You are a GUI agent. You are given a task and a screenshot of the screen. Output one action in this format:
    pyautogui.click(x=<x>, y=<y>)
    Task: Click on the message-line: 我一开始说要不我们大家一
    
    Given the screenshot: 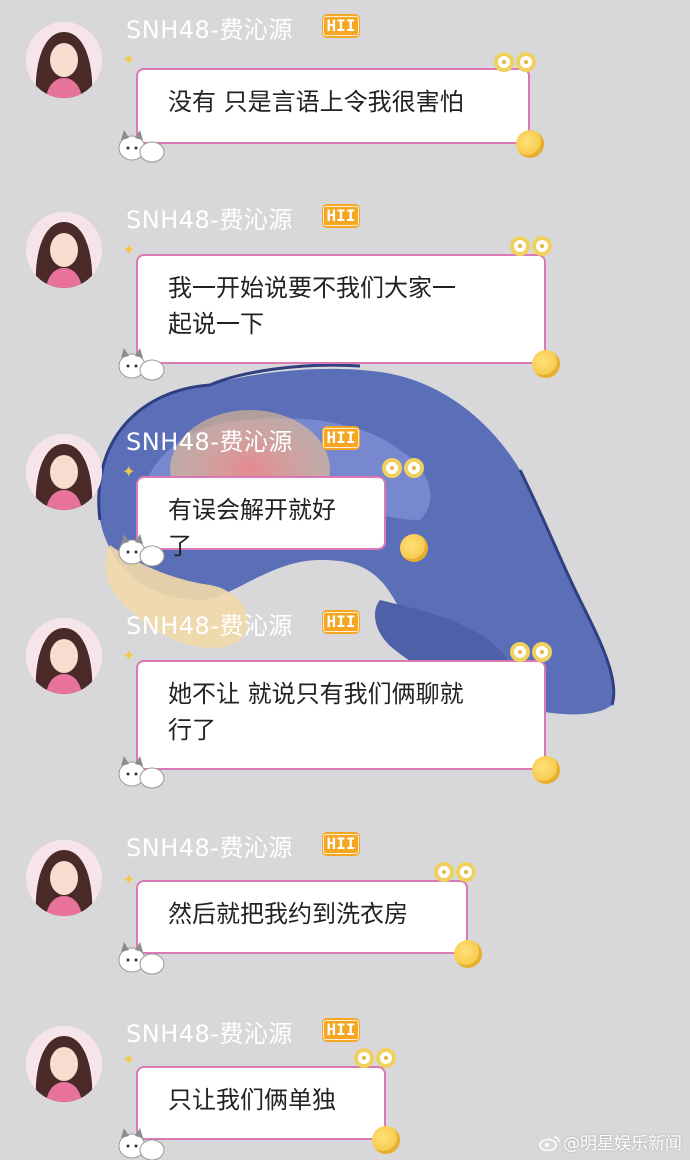 What is the action you would take?
    pyautogui.click(x=312, y=288)
    